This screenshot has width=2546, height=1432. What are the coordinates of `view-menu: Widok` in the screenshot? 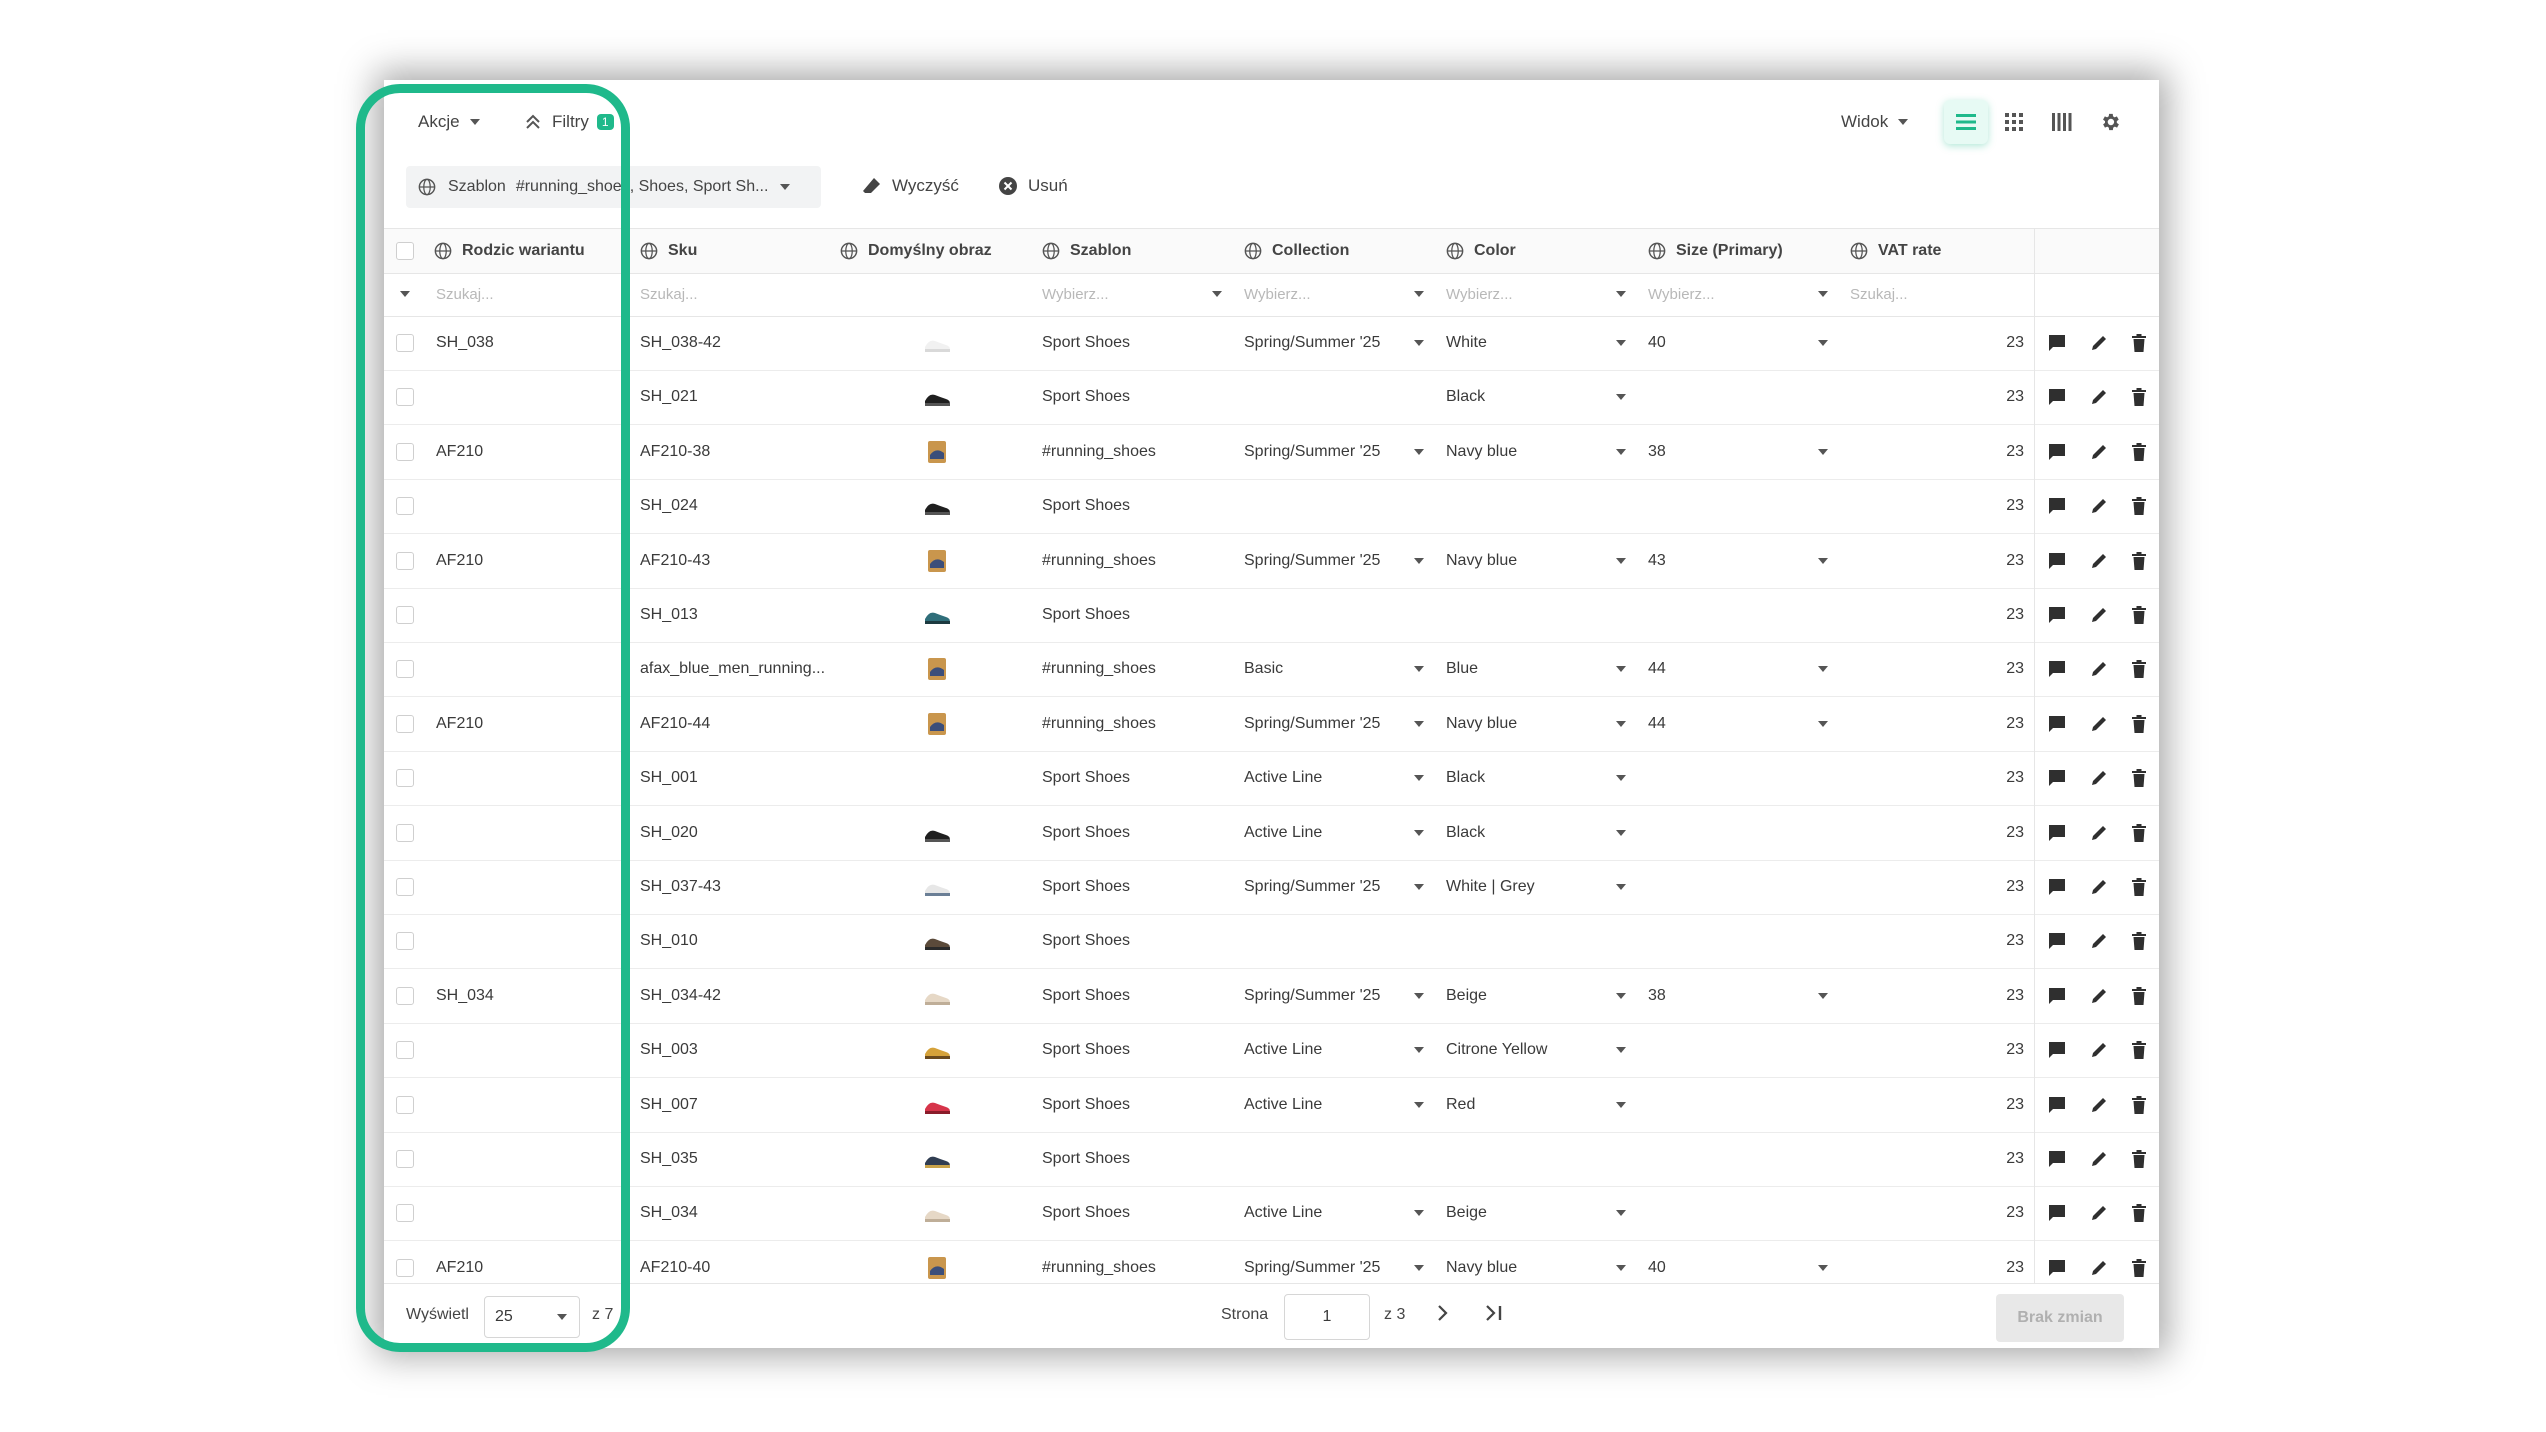 It's located at (1875, 122).